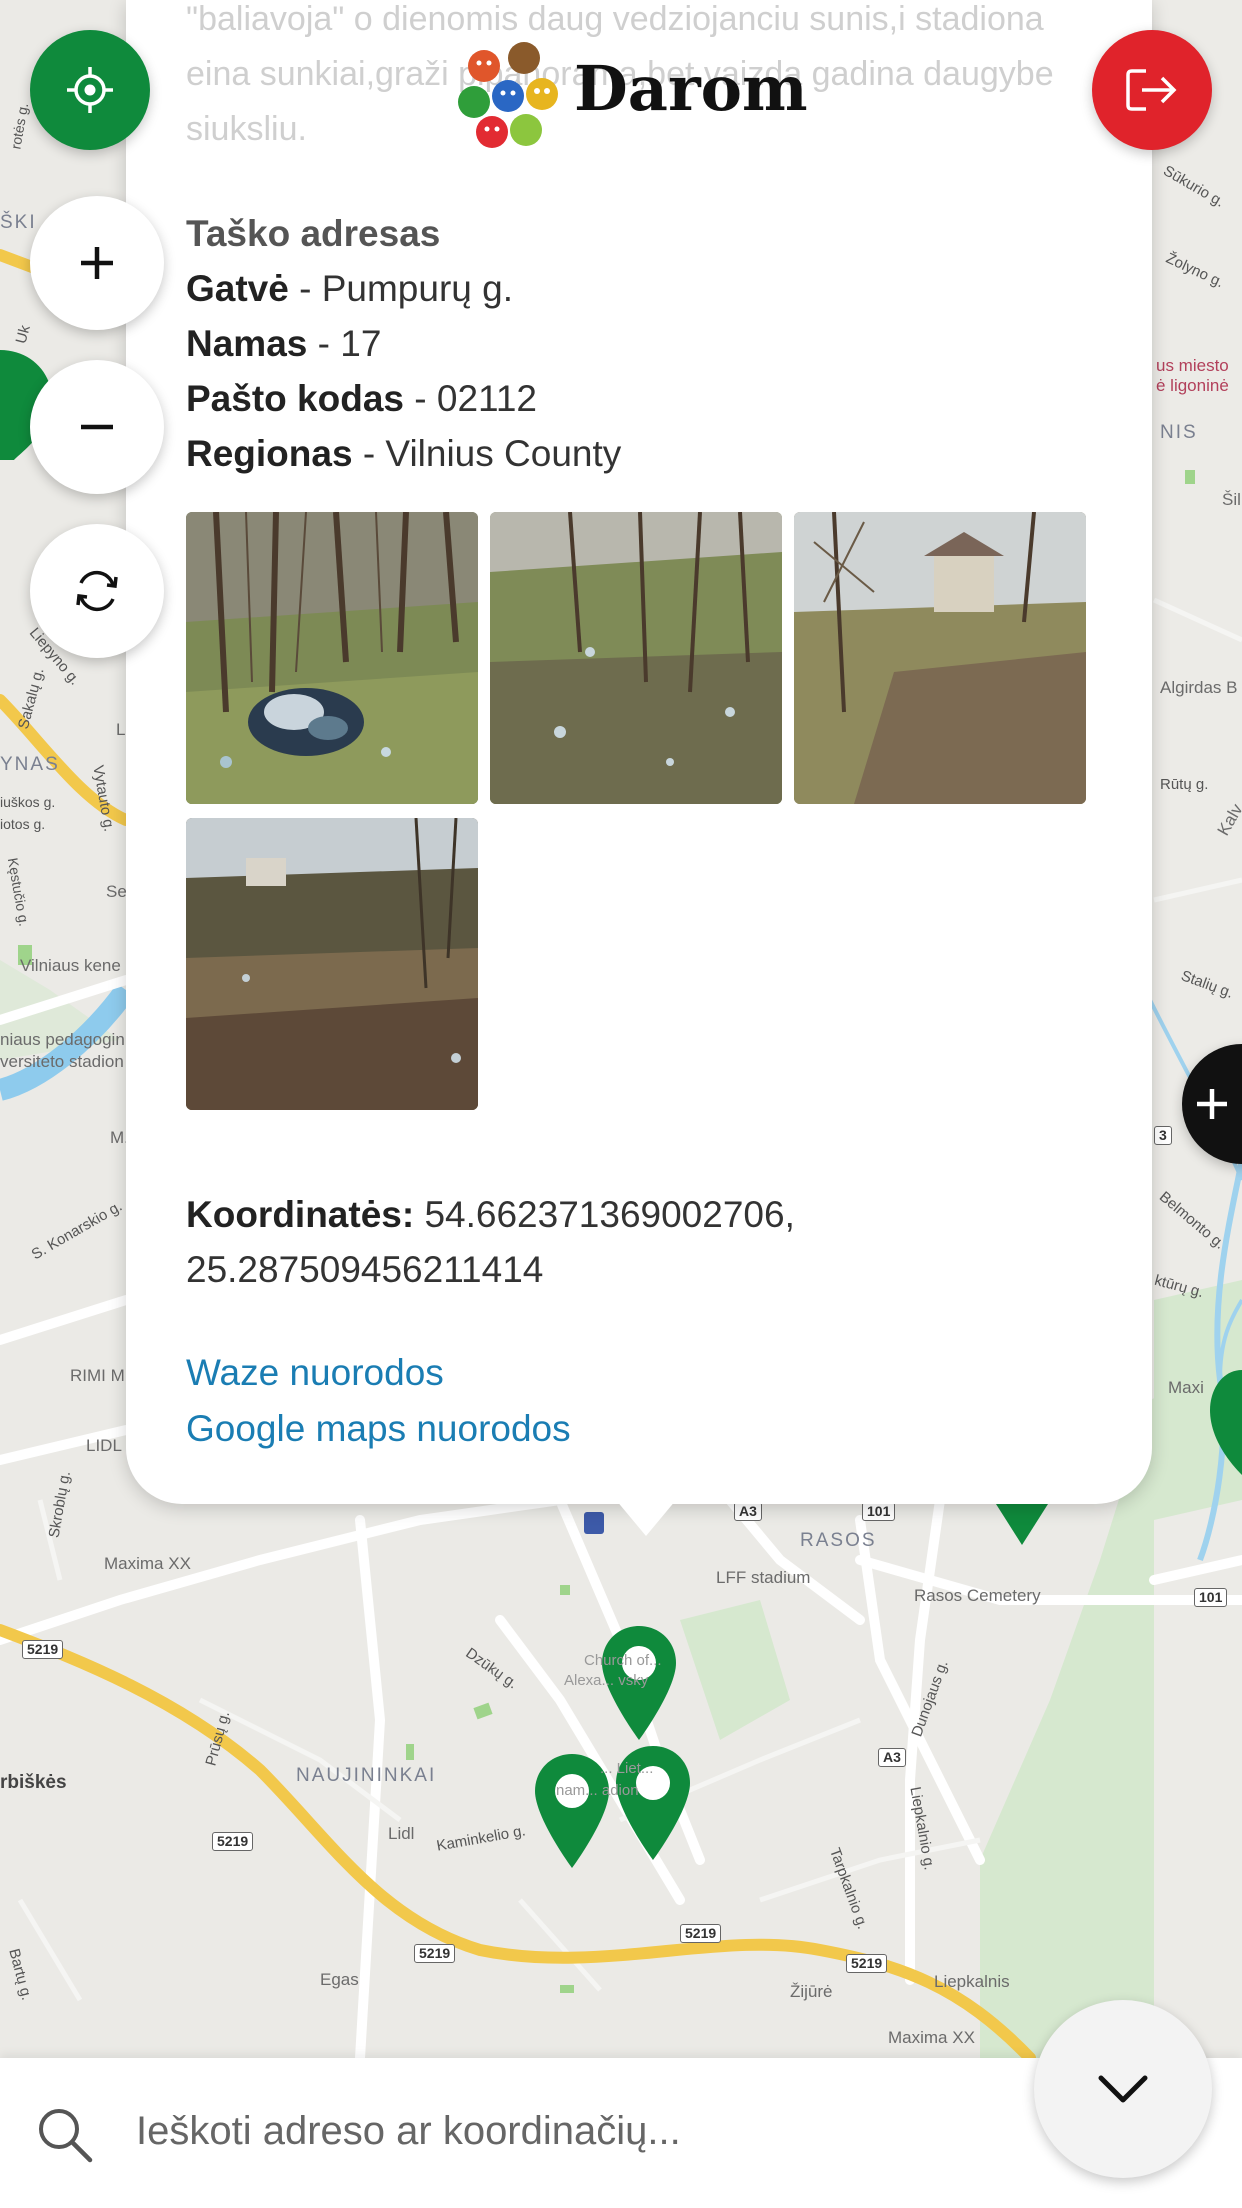 This screenshot has height=2208, width=1242. What do you see at coordinates (365, 1269) in the screenshot?
I see `coordinates-value-lng: 25.287509456211414` at bounding box center [365, 1269].